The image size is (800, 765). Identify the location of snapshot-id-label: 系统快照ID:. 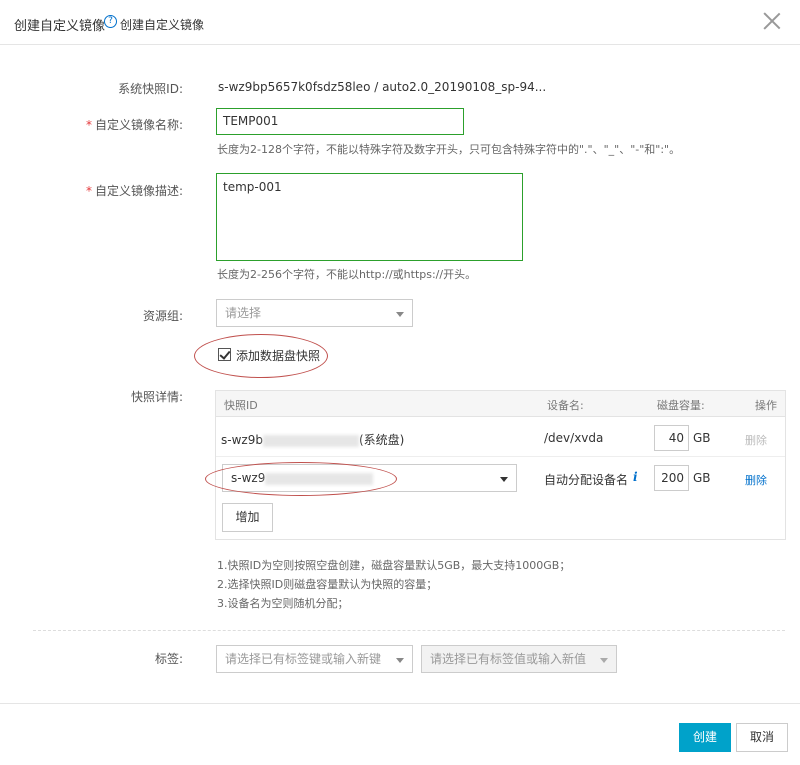
(150, 89).